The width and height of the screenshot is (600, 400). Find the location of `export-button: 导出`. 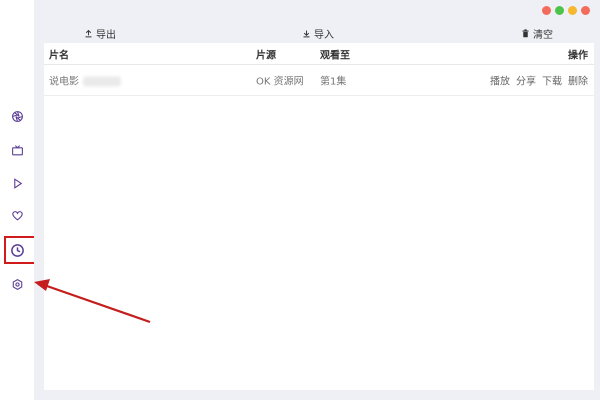

export-button: 导出 is located at coordinates (100, 33).